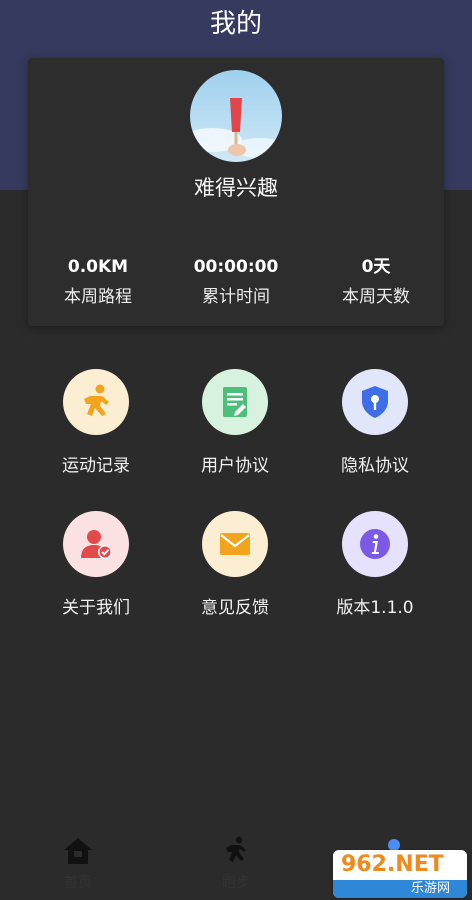 The width and height of the screenshot is (472, 900). What do you see at coordinates (98, 267) in the screenshot?
I see `stat-value: 0.0KM` at bounding box center [98, 267].